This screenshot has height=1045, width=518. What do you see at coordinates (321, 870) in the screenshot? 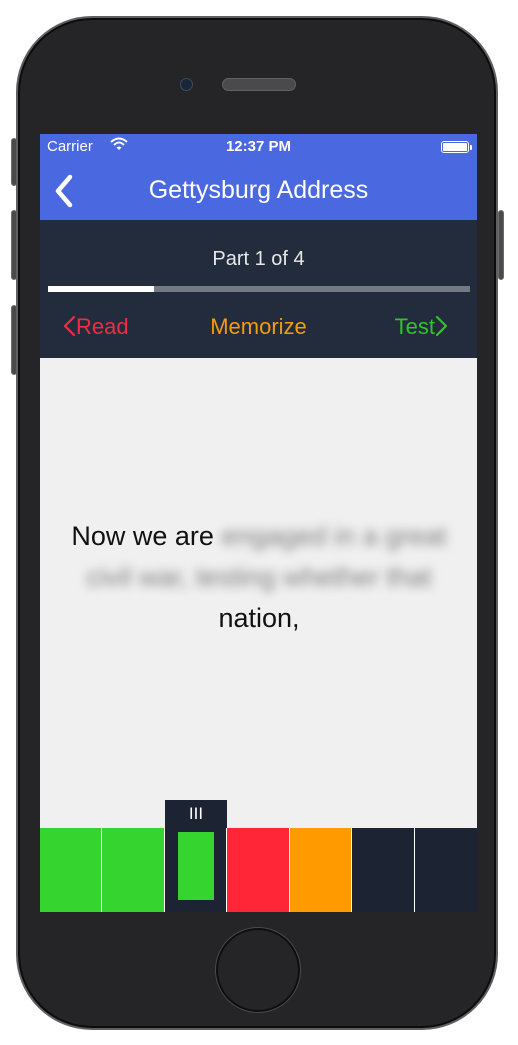
I see `word-cell-hint` at bounding box center [321, 870].